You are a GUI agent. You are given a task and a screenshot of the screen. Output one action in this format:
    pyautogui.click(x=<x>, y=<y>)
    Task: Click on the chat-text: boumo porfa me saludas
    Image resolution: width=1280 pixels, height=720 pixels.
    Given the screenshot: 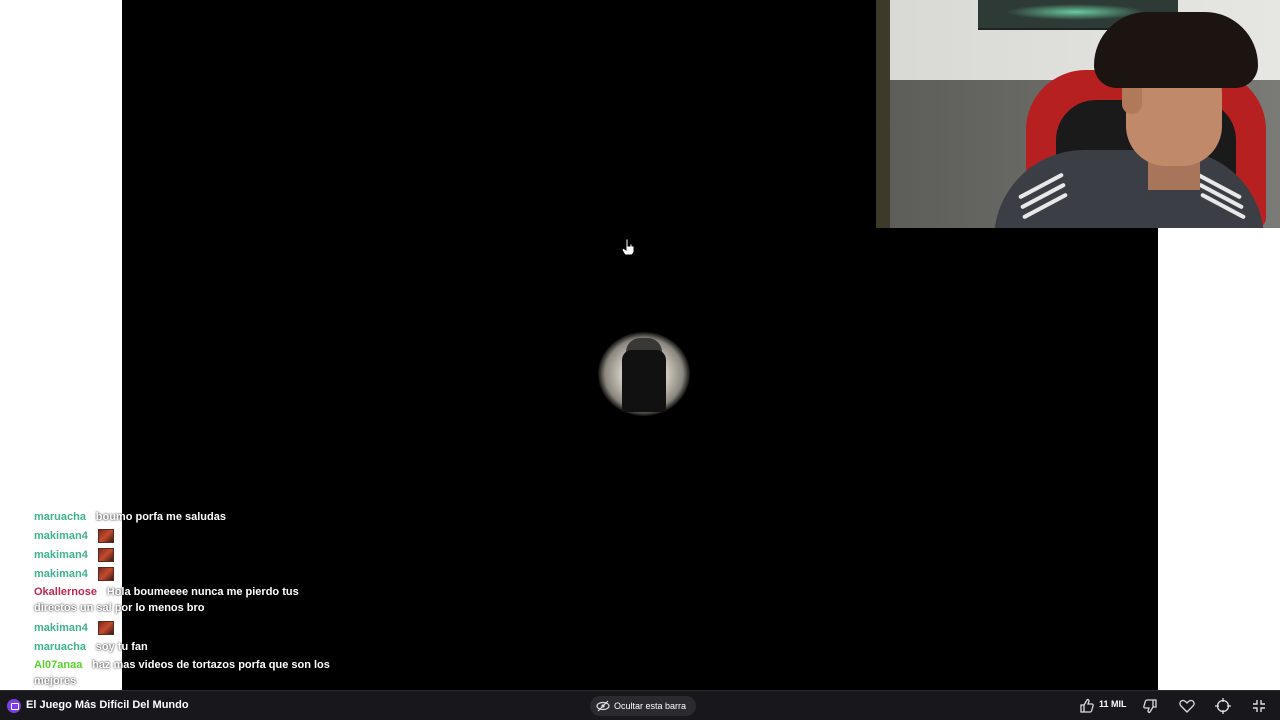 What is the action you would take?
    pyautogui.click(x=160, y=517)
    